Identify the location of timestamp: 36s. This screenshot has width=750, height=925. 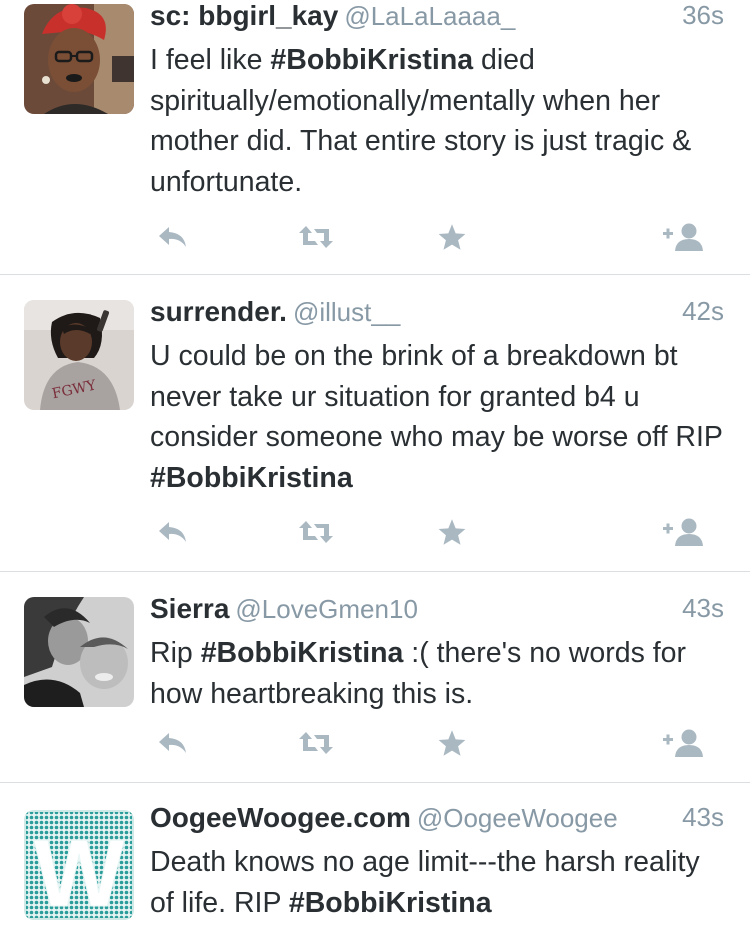
(703, 15).